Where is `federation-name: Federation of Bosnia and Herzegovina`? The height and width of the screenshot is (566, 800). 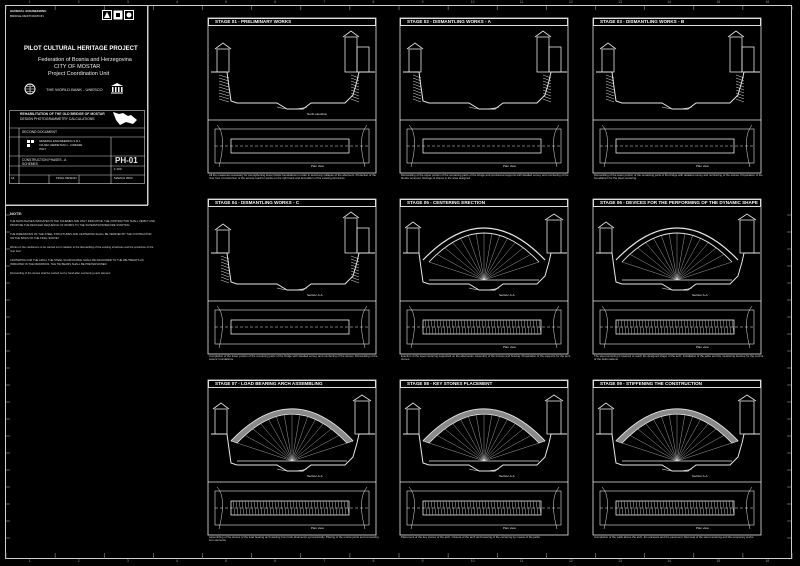 federation-name: Federation of Bosnia and Herzegovina is located at coordinates (85, 60).